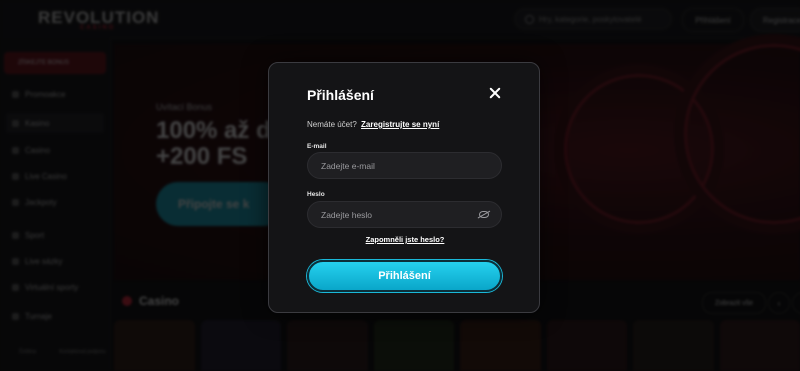 The image size is (800, 371). I want to click on no-account-text: Nemáte účet?, so click(332, 124).